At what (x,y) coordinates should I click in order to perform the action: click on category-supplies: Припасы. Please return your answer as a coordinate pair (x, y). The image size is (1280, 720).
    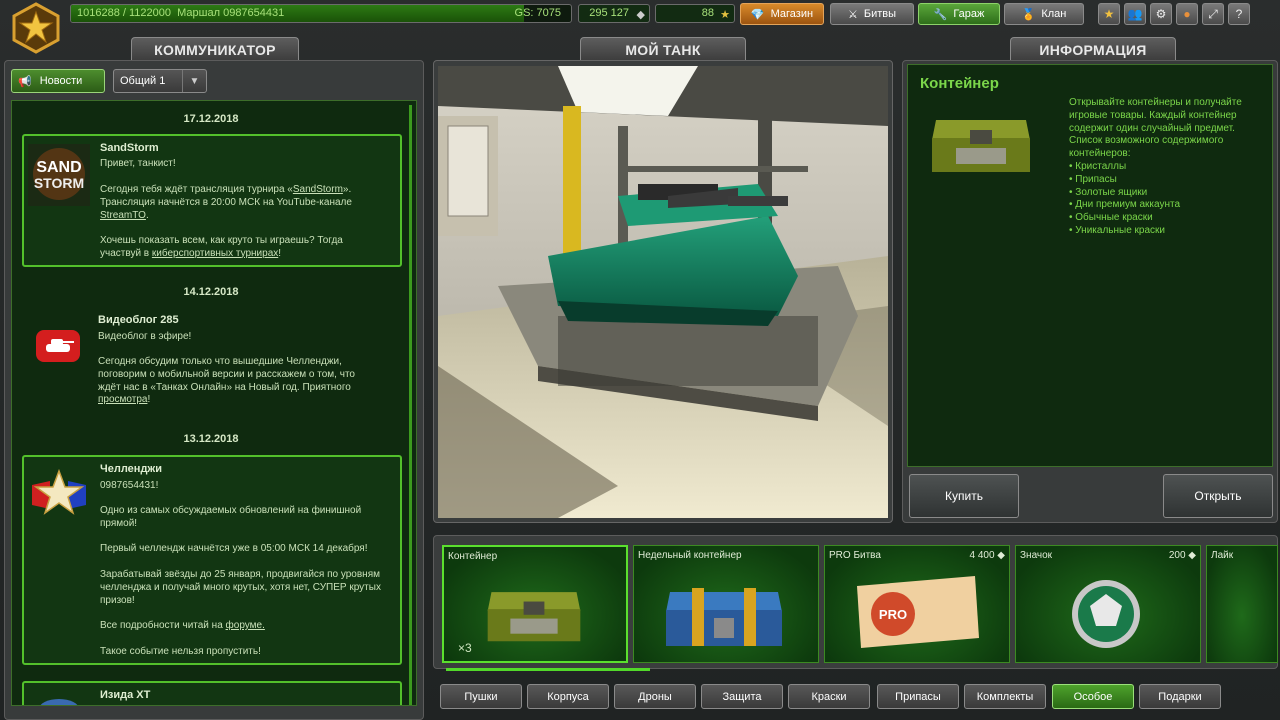
    Looking at the image, I should click on (918, 696).